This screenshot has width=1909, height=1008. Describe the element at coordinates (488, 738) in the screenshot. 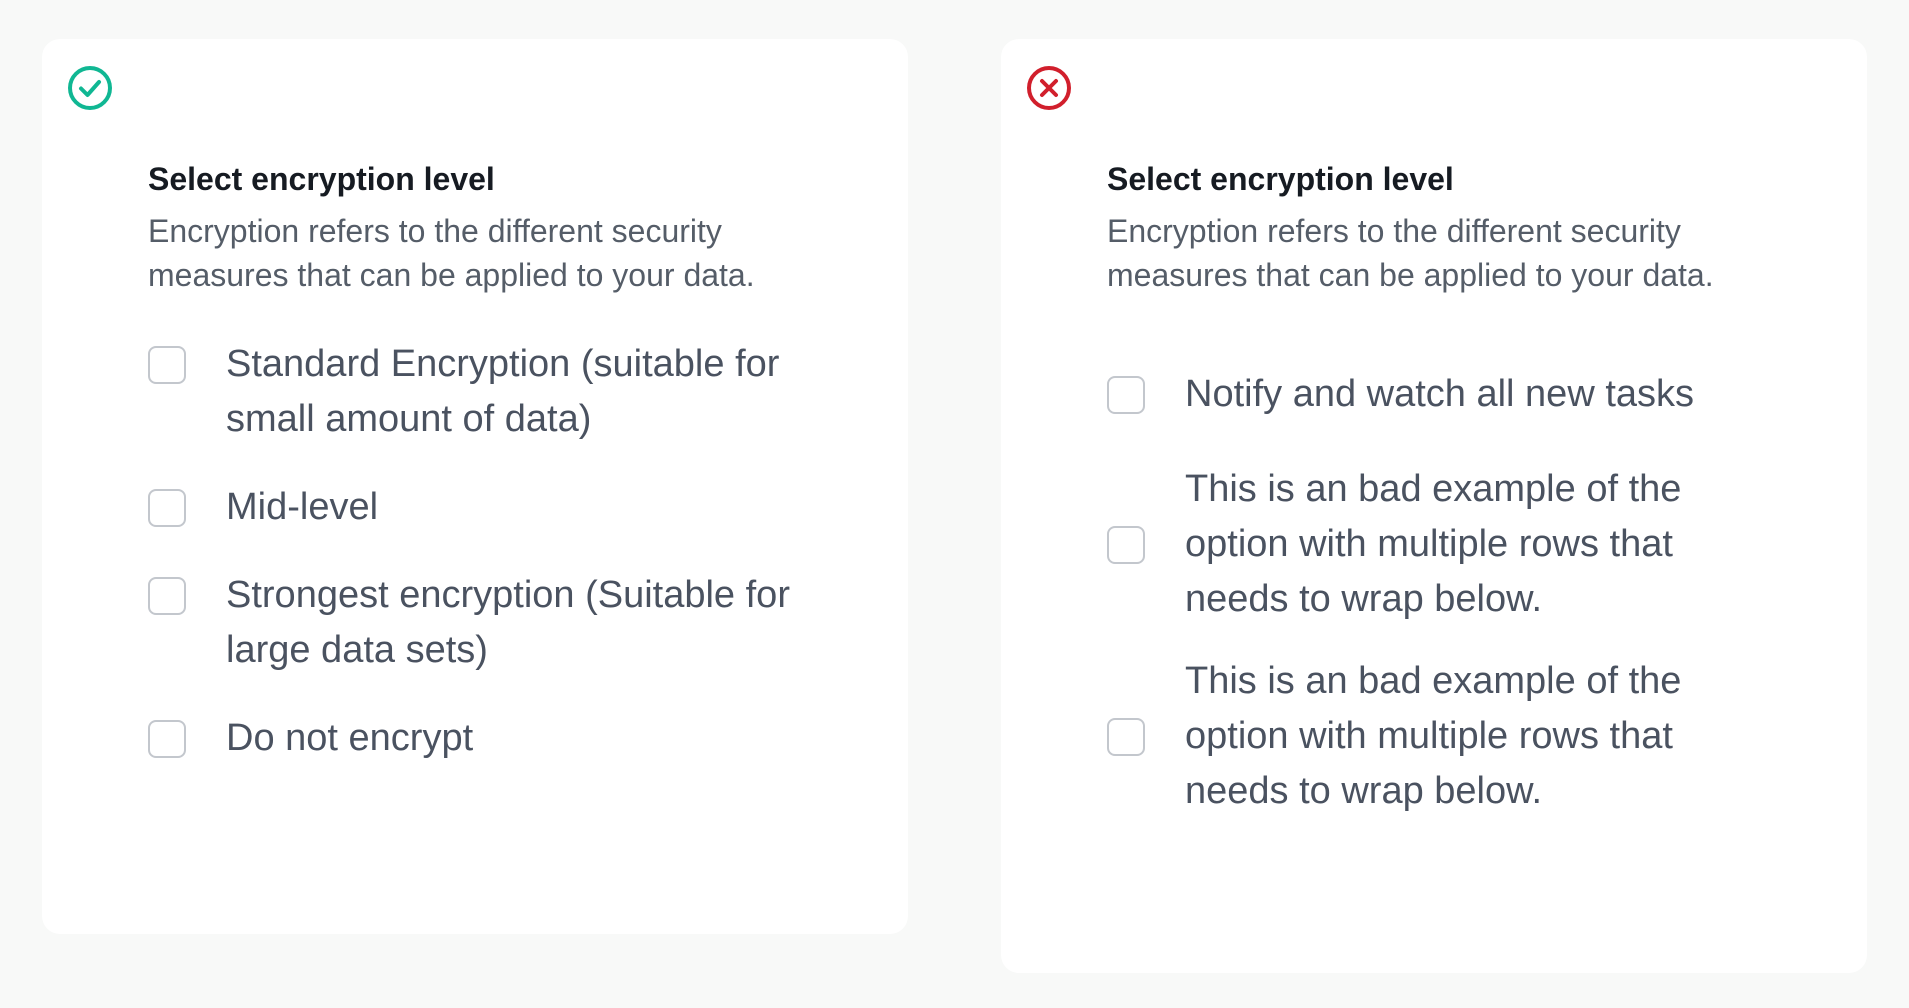

I see `option-do-not-encrypt: Do not encrypt` at that location.